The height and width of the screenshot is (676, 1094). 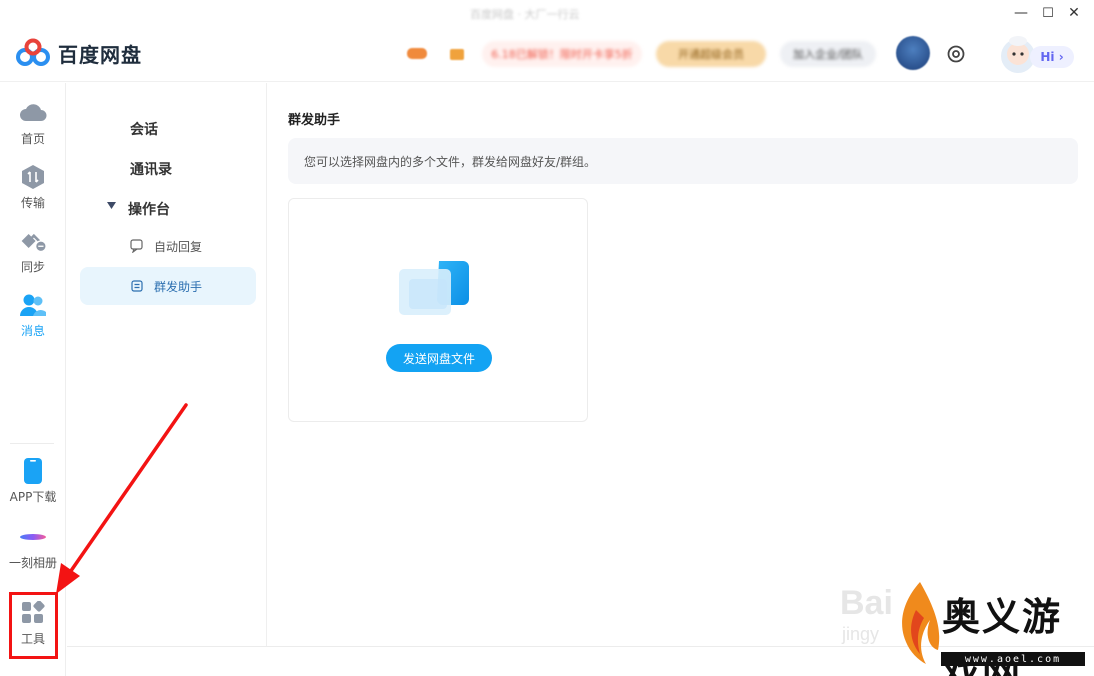 What do you see at coordinates (525, 14) in the screenshot?
I see `window-title: 百度网盘 · 大厂一行云` at bounding box center [525, 14].